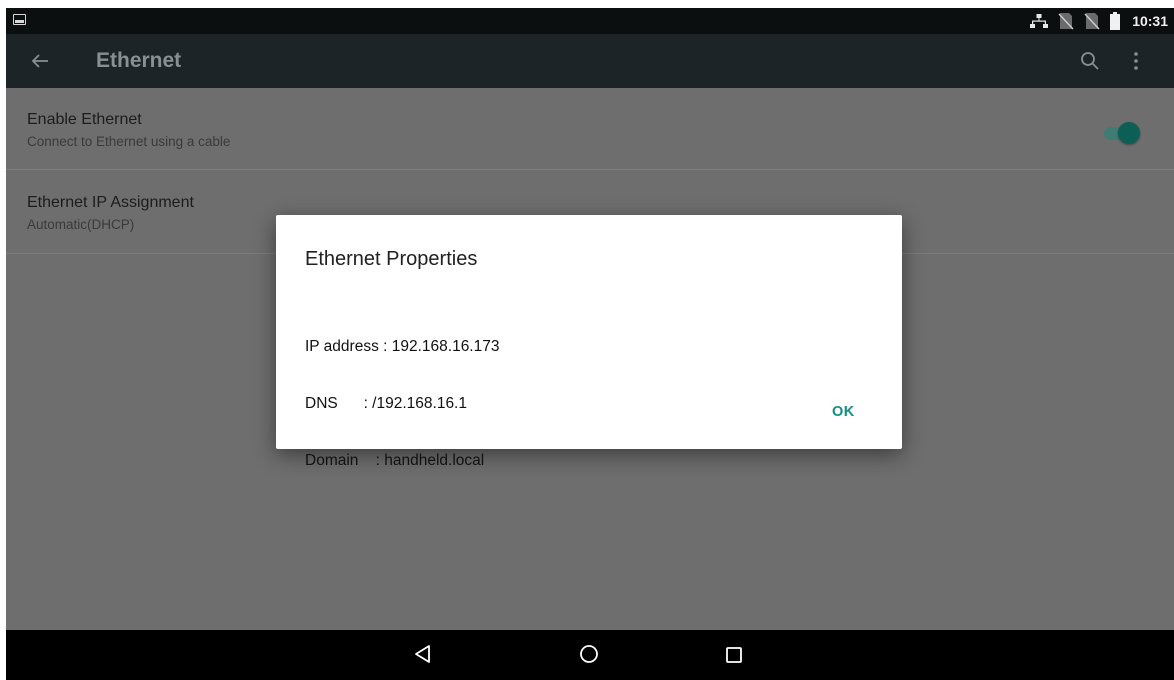 This screenshot has width=1174, height=680. Describe the element at coordinates (139, 60) in the screenshot. I see `page-title: Ethernet` at that location.